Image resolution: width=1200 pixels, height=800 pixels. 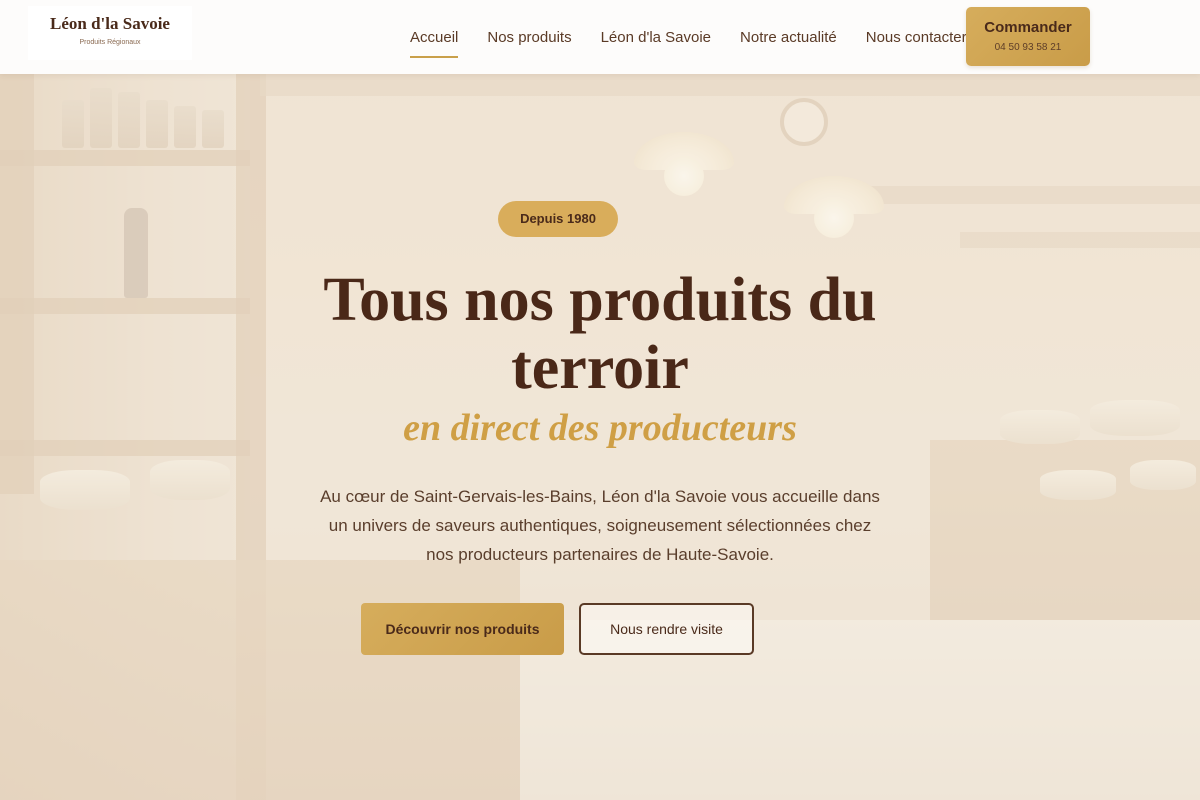 I want to click on nav-item-leon-dla-savoie: Léon d'la Savoie, so click(x=656, y=37).